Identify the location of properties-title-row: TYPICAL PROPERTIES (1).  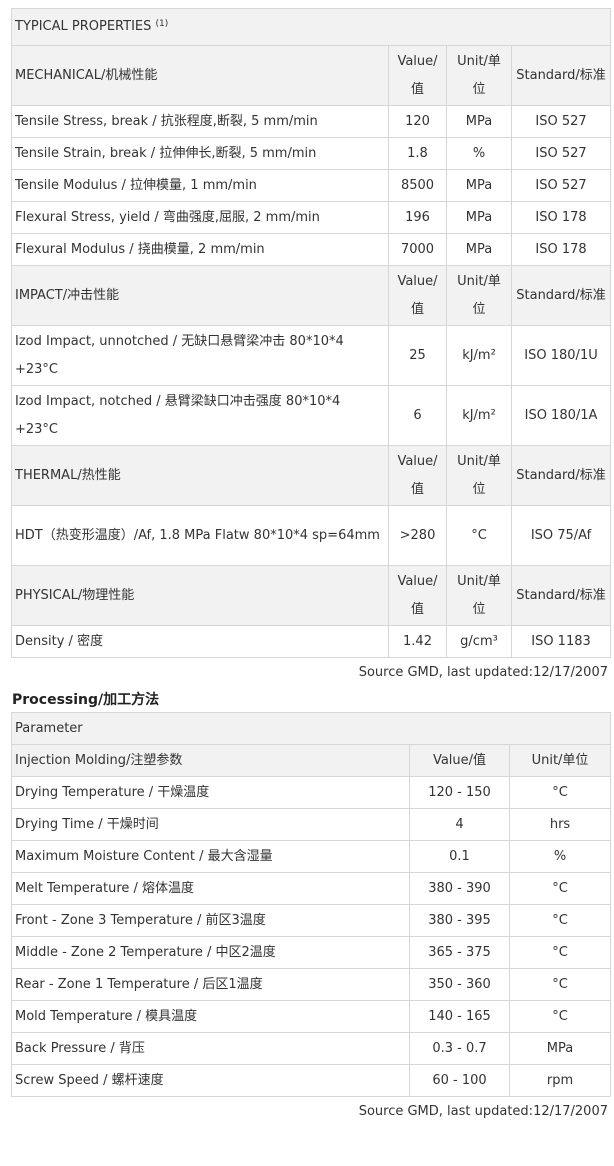
(311, 27).